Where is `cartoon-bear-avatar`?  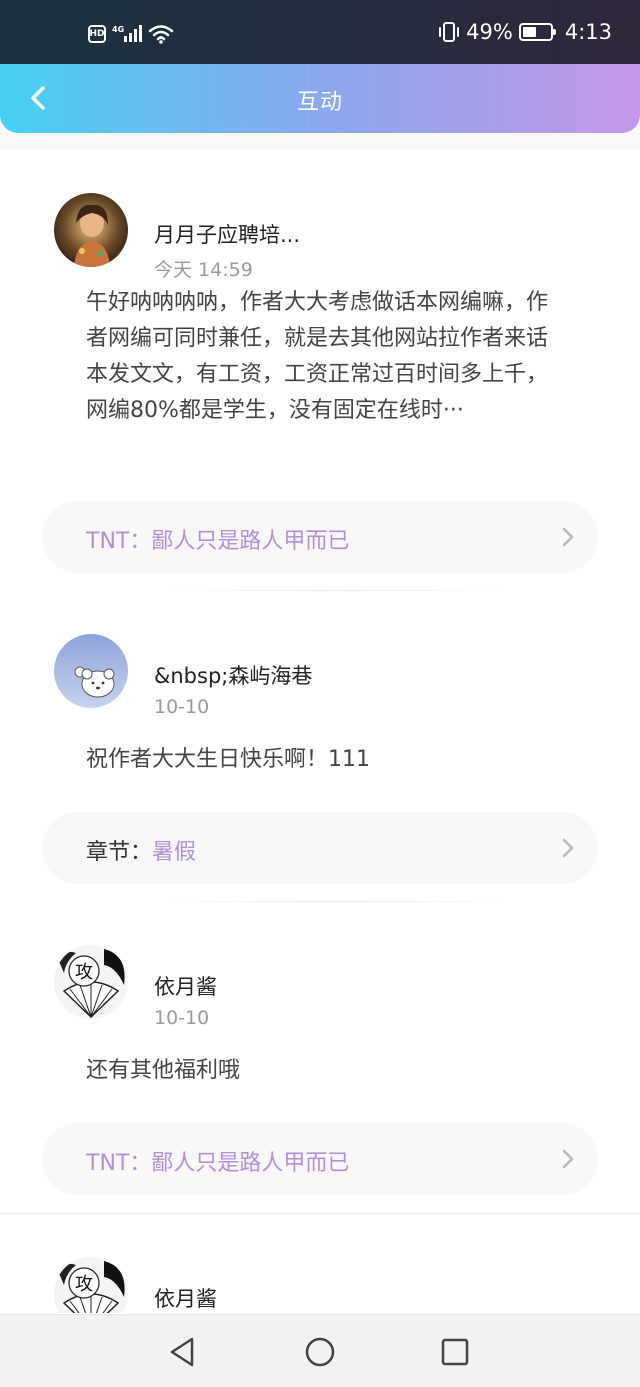
cartoon-bear-avatar is located at coordinates (91, 671).